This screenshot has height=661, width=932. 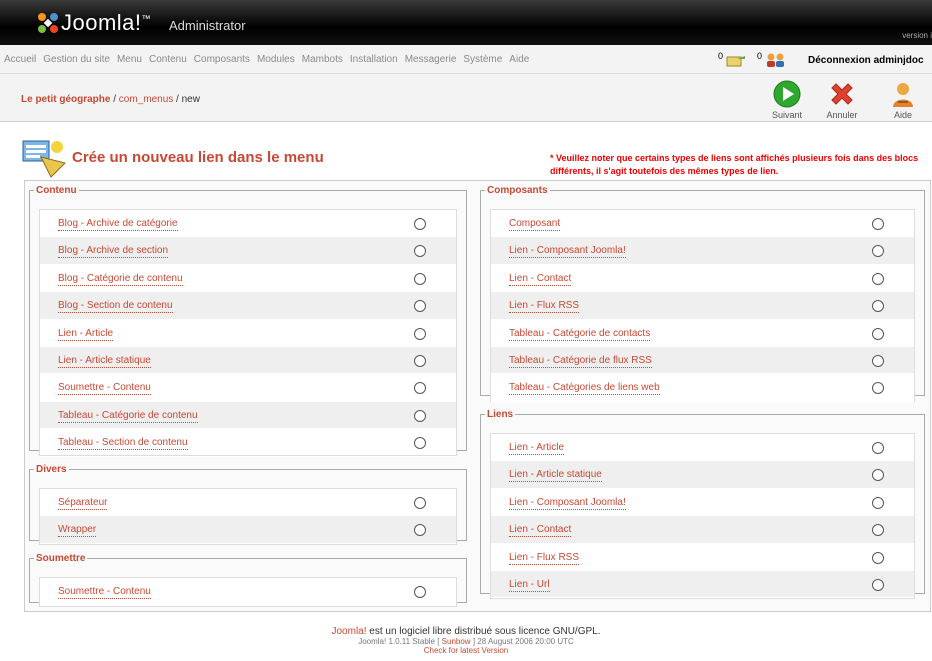 I want to click on link-liens-url: Lien - Url, so click(x=529, y=585).